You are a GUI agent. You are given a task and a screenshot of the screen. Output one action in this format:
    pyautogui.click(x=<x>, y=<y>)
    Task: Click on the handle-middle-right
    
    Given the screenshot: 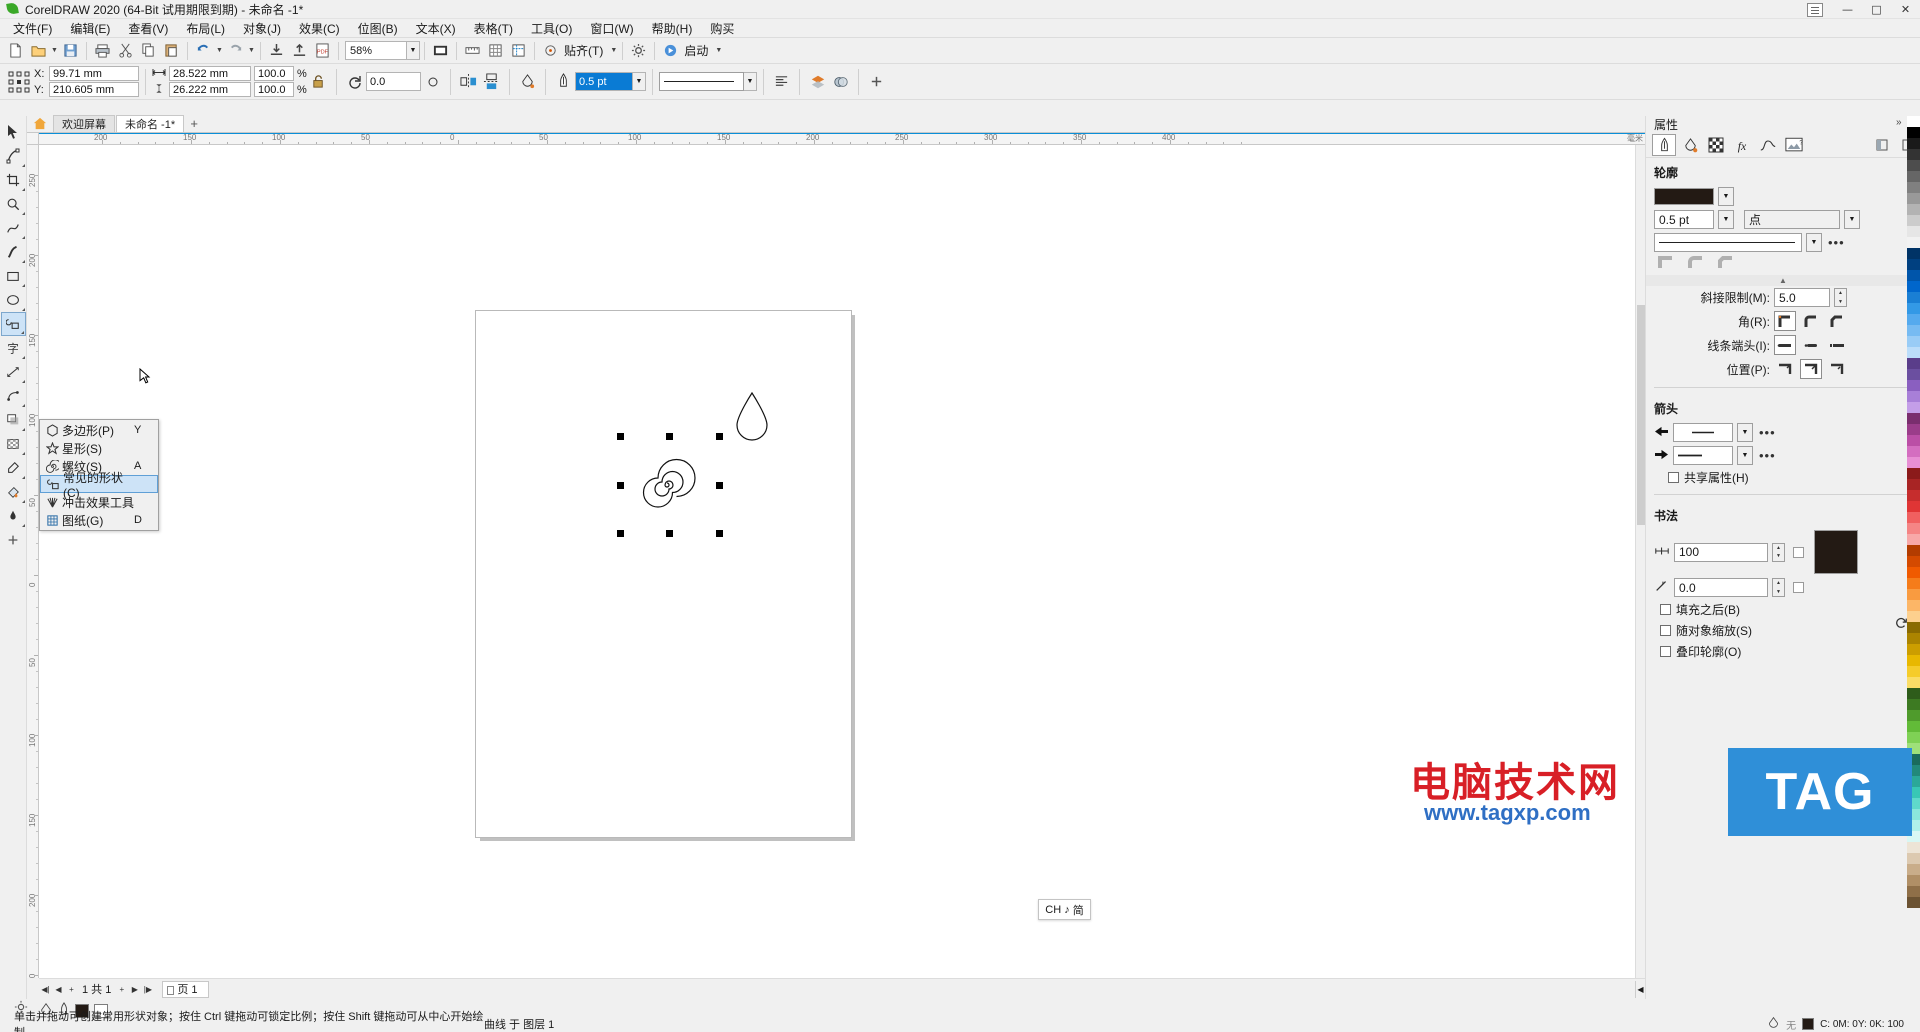 What is the action you would take?
    pyautogui.click(x=719, y=485)
    